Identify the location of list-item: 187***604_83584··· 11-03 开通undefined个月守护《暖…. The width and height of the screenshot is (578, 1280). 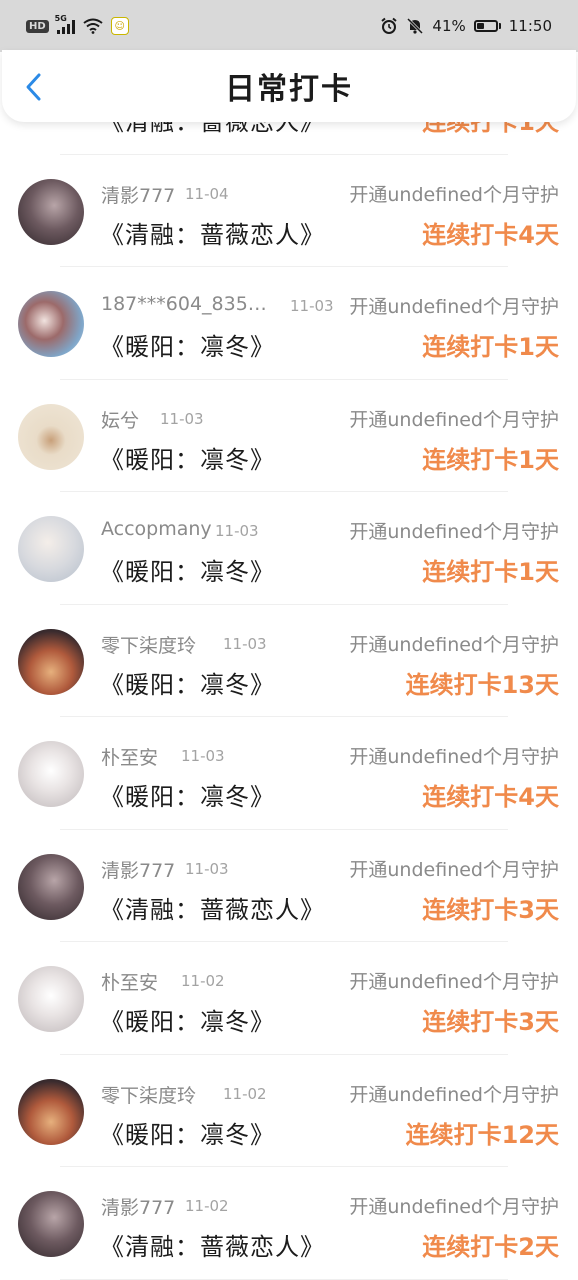
(289, 323).